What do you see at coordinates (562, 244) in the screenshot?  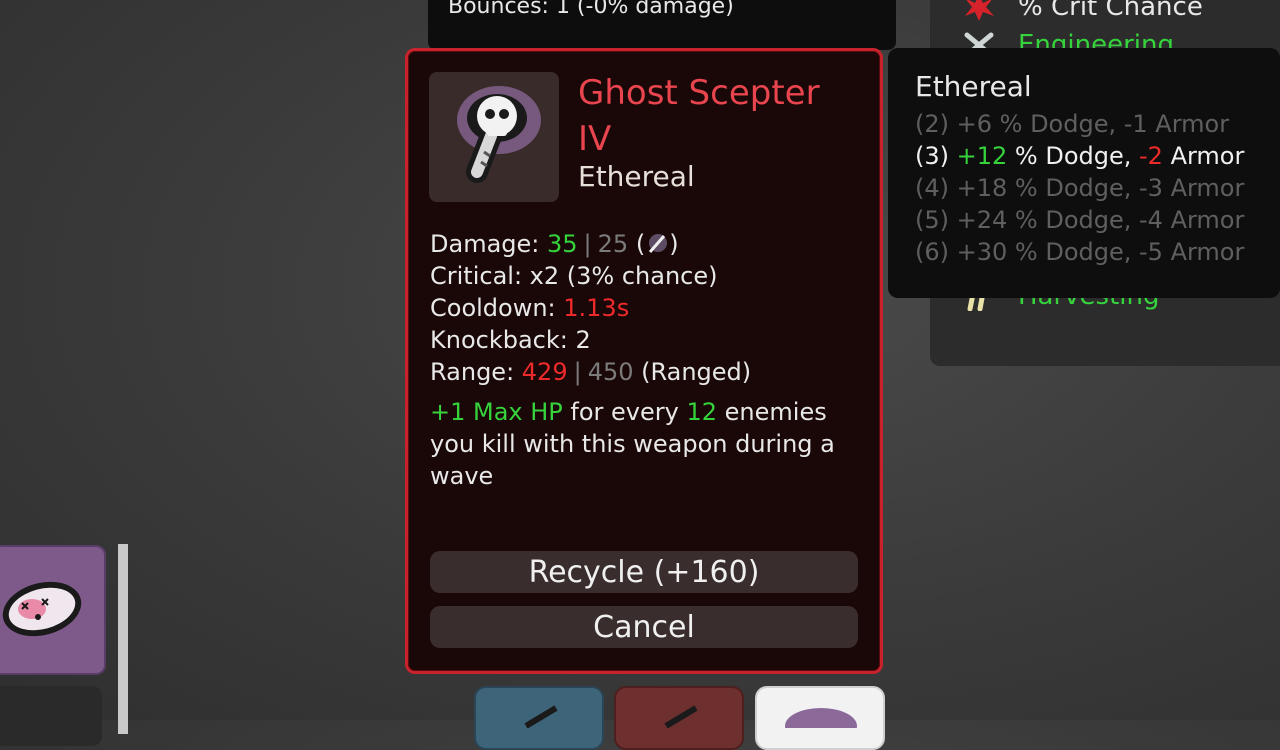 I see `damage-value: 35` at bounding box center [562, 244].